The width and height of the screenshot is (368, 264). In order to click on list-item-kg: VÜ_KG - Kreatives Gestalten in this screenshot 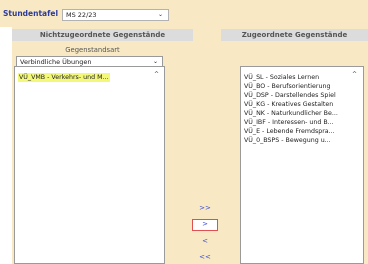, I will do `click(288, 104)`.